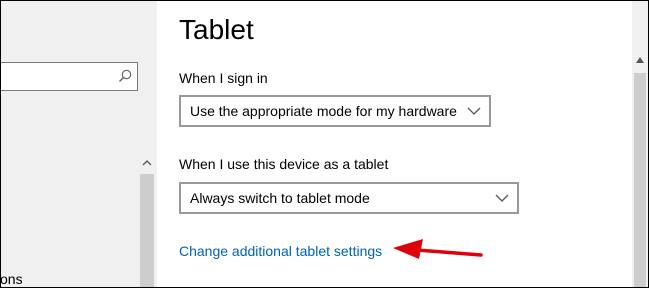 This screenshot has width=649, height=288. Describe the element at coordinates (69, 76) in the screenshot. I see `search-input` at that location.